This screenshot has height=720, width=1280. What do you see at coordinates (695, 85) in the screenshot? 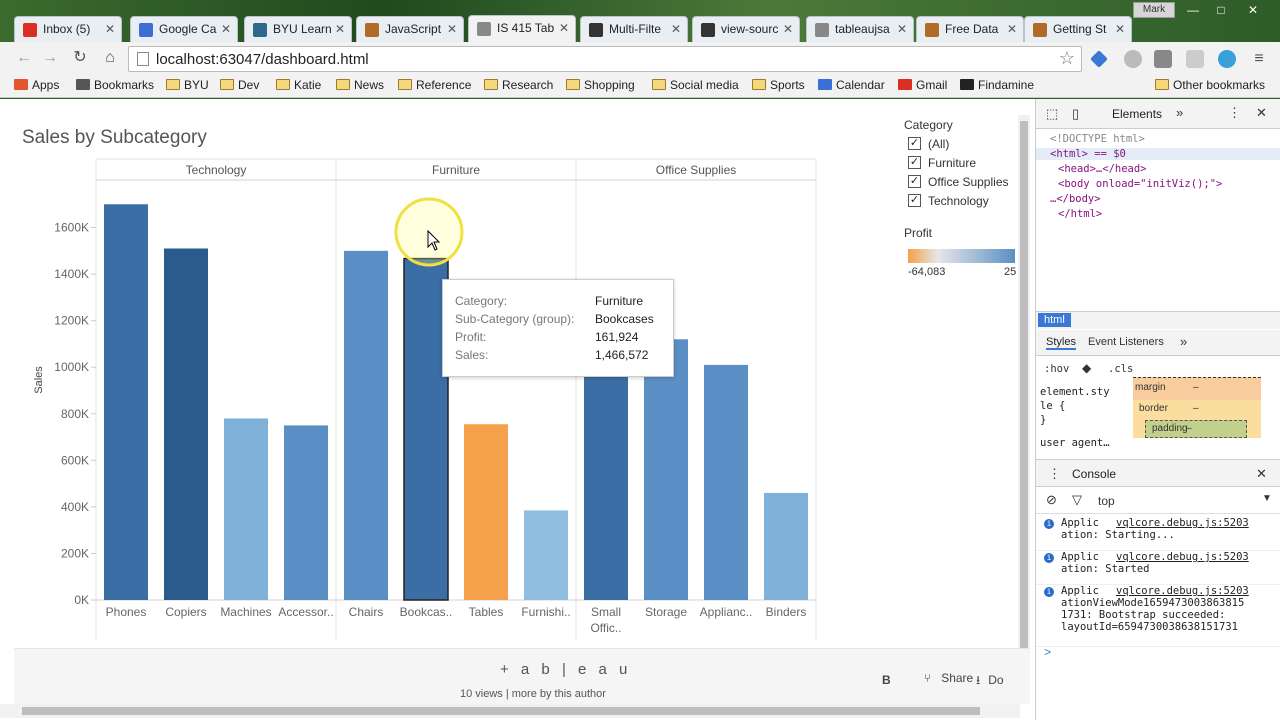
I see `bookmark-item: Social media` at bounding box center [695, 85].